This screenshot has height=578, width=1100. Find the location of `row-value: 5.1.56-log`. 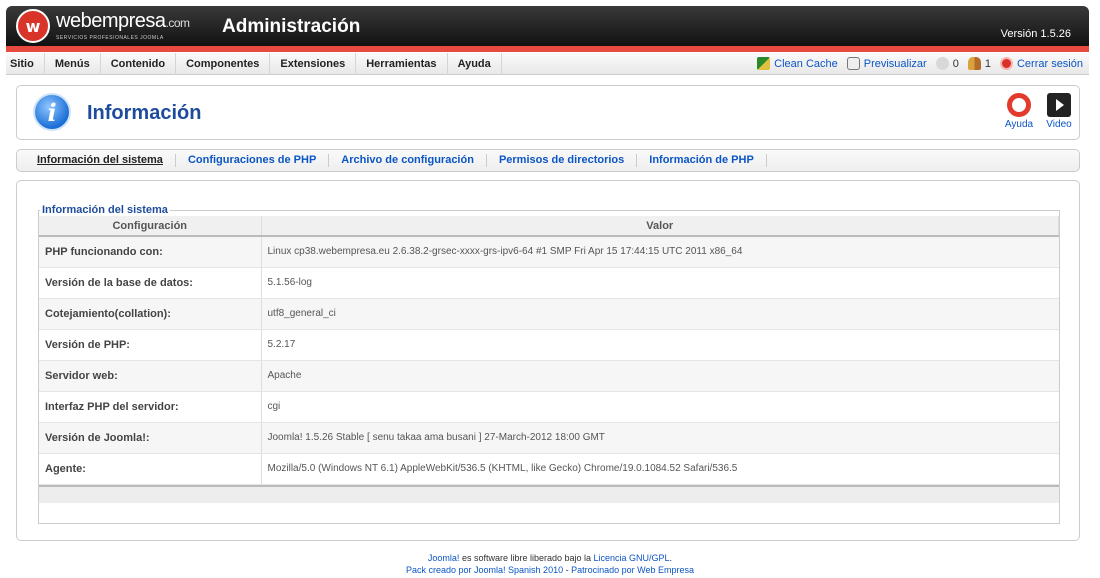

row-value: 5.1.56-log is located at coordinates (660, 283).